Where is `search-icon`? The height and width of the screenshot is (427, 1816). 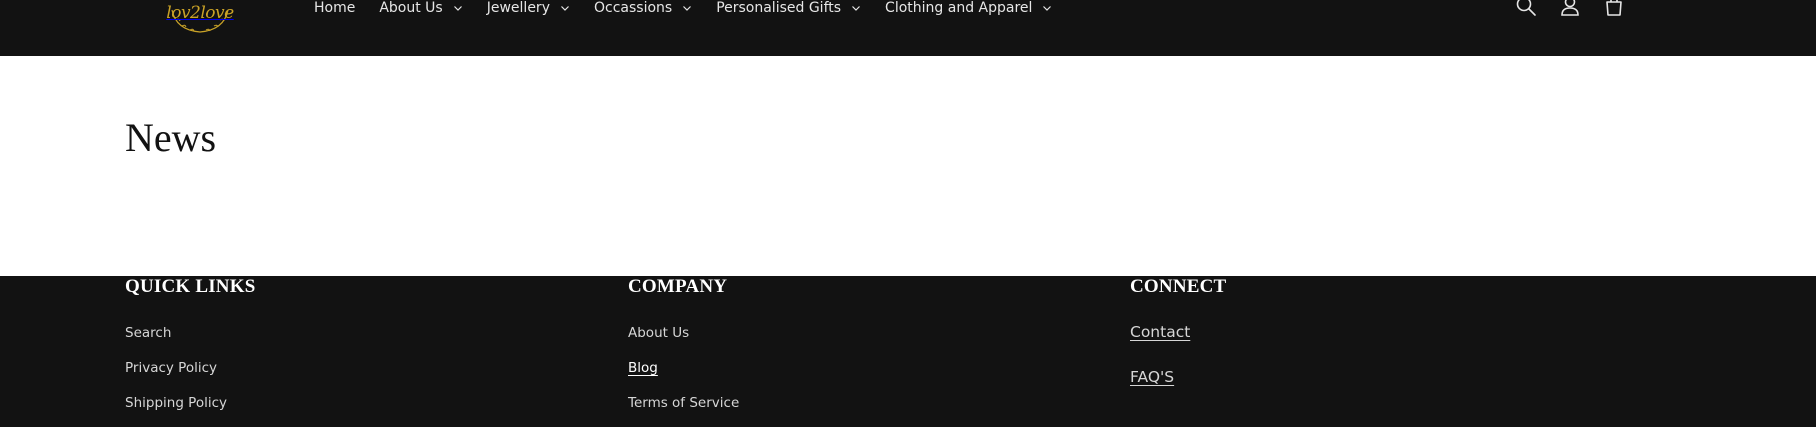 search-icon is located at coordinates (1526, 9).